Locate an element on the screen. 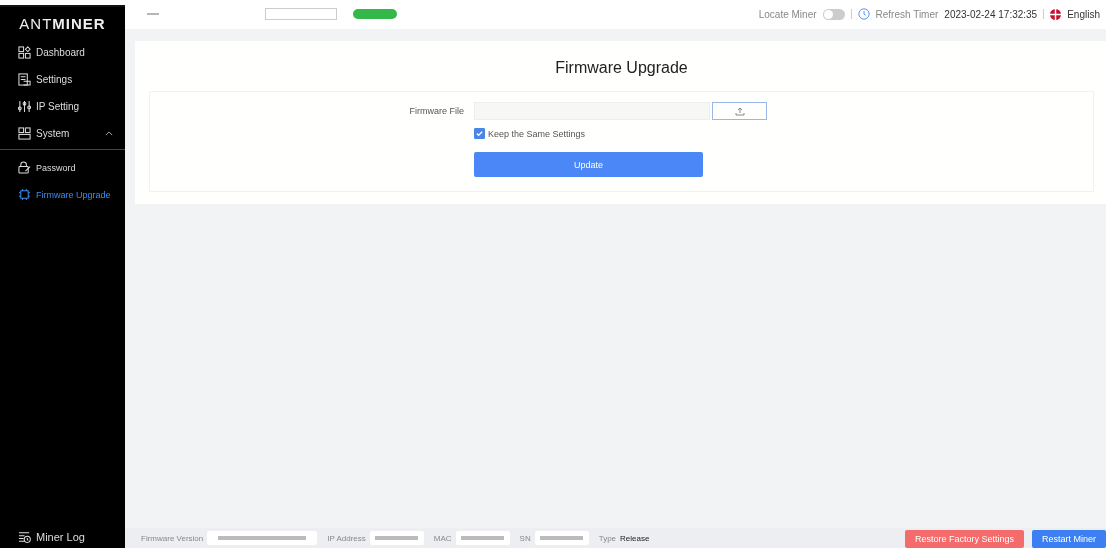 Image resolution: width=1106 pixels, height=548 pixels. menu-icon is located at coordinates (153, 14).